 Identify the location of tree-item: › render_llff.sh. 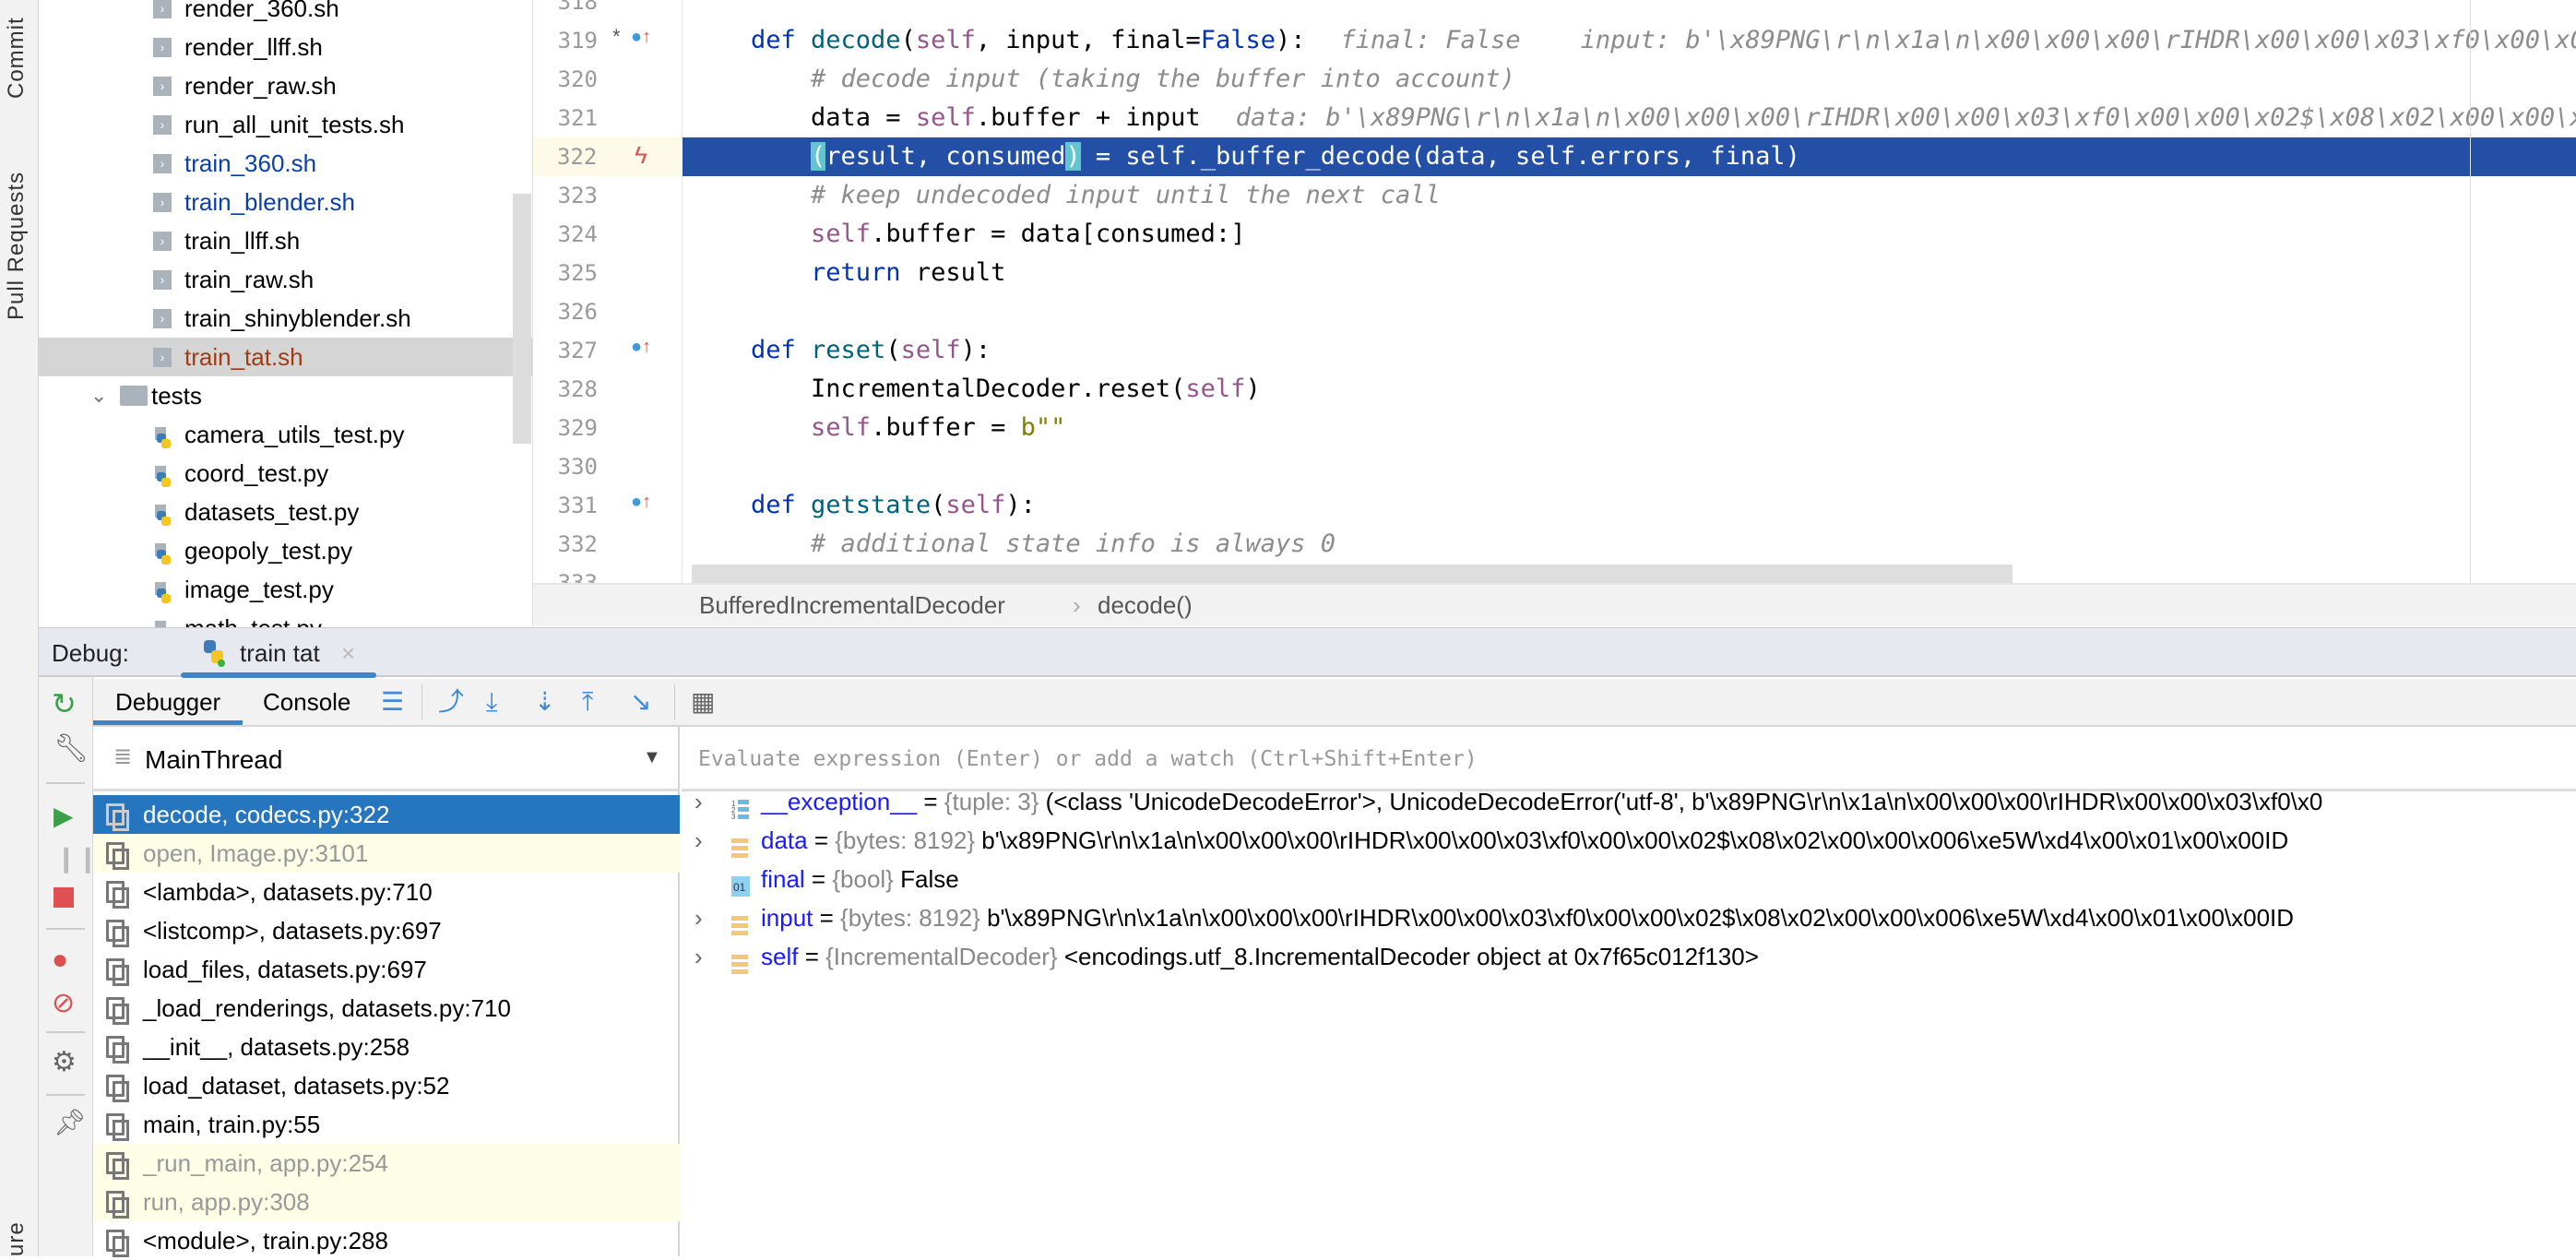
(285, 47).